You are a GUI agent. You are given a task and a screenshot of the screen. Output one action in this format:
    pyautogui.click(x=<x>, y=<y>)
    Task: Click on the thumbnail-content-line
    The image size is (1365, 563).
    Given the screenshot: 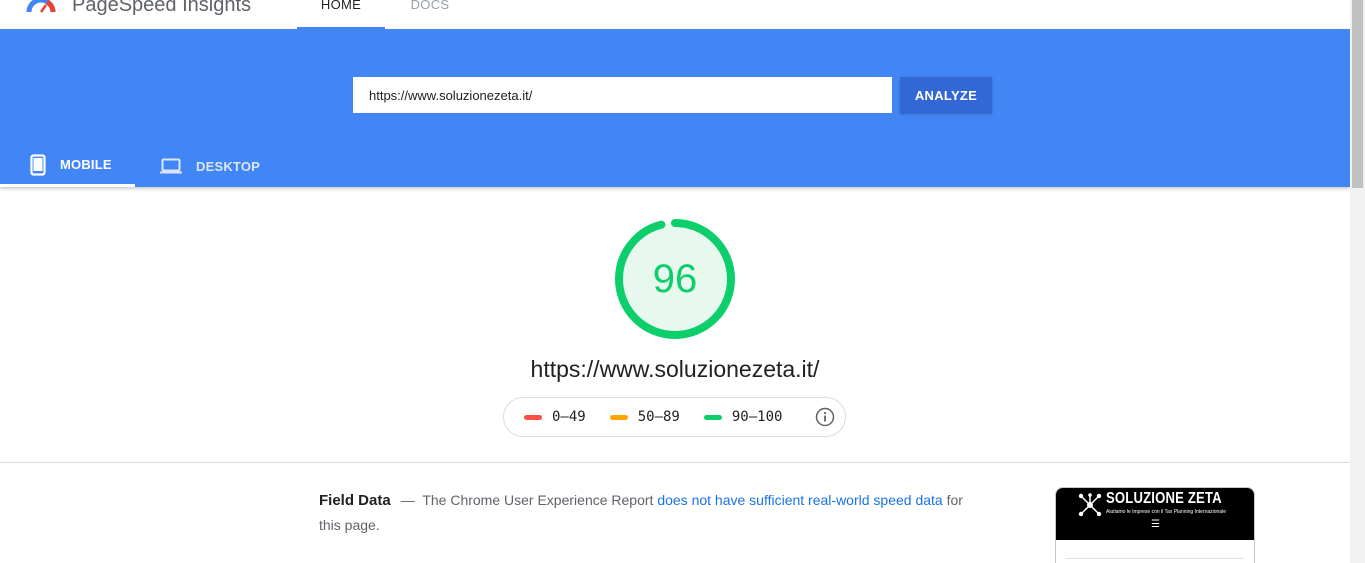 What is the action you would take?
    pyautogui.click(x=1155, y=558)
    